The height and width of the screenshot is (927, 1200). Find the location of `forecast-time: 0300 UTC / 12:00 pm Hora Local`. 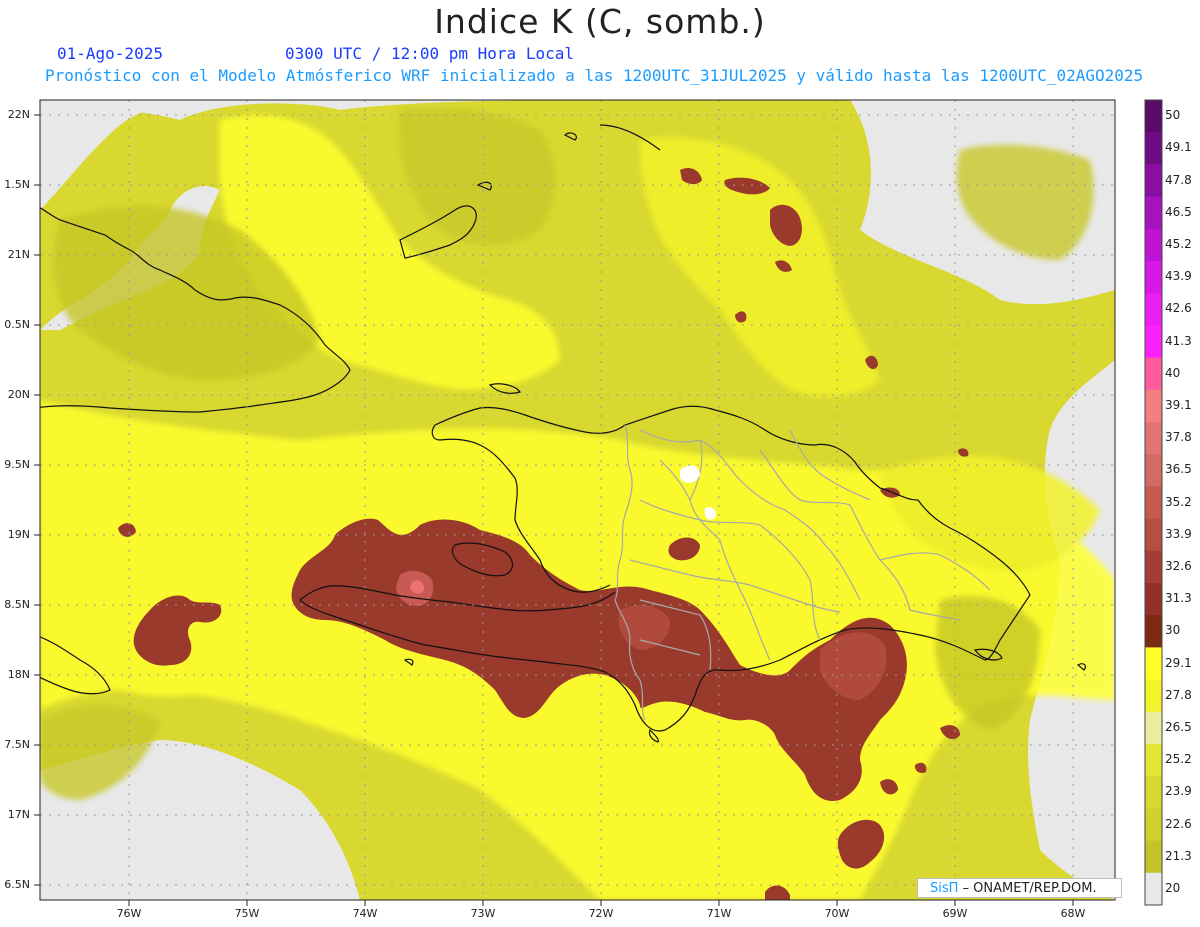

forecast-time: 0300 UTC / 12:00 pm Hora Local is located at coordinates (429, 53).